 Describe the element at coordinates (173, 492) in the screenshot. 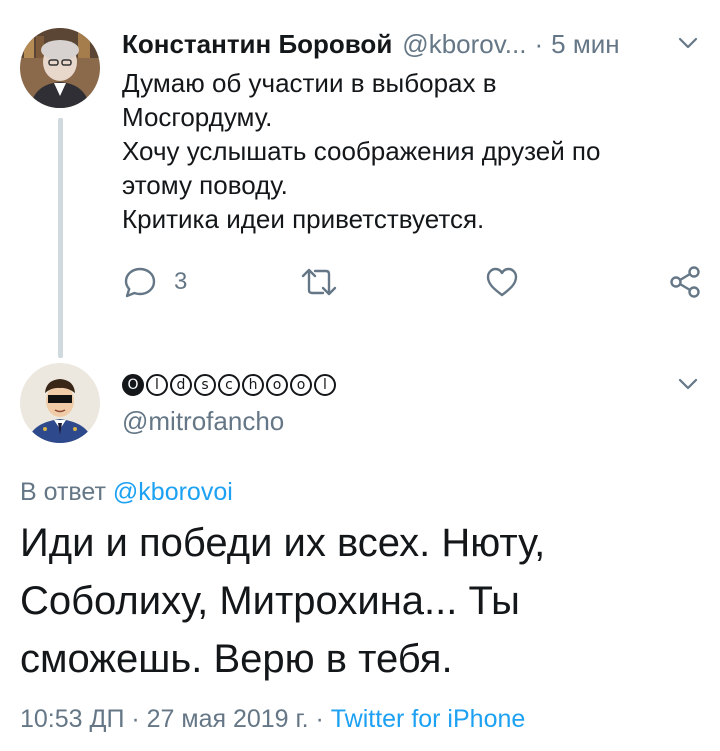

I see `reply-mention-link: @kborovoi` at that location.